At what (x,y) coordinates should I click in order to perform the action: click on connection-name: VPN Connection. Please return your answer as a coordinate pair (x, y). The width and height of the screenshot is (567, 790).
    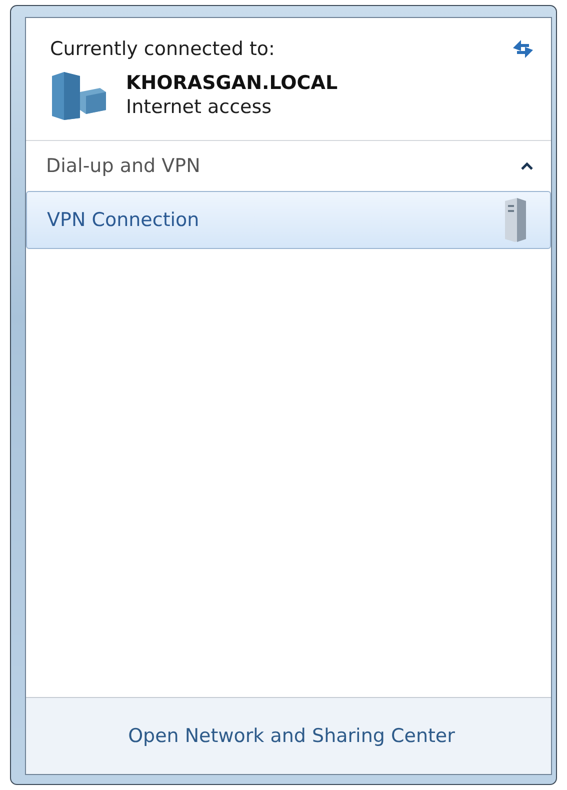
    Looking at the image, I should click on (123, 220).